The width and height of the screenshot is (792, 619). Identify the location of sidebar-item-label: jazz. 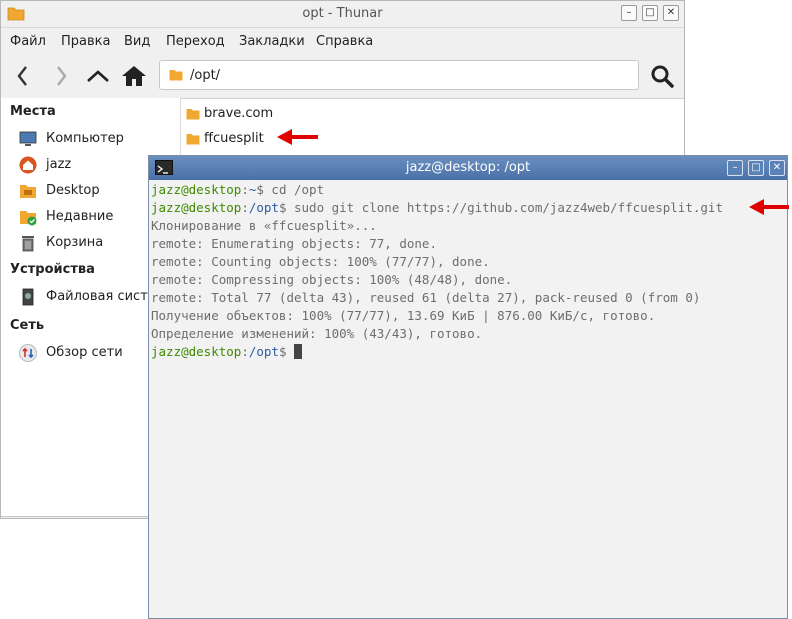
(59, 164).